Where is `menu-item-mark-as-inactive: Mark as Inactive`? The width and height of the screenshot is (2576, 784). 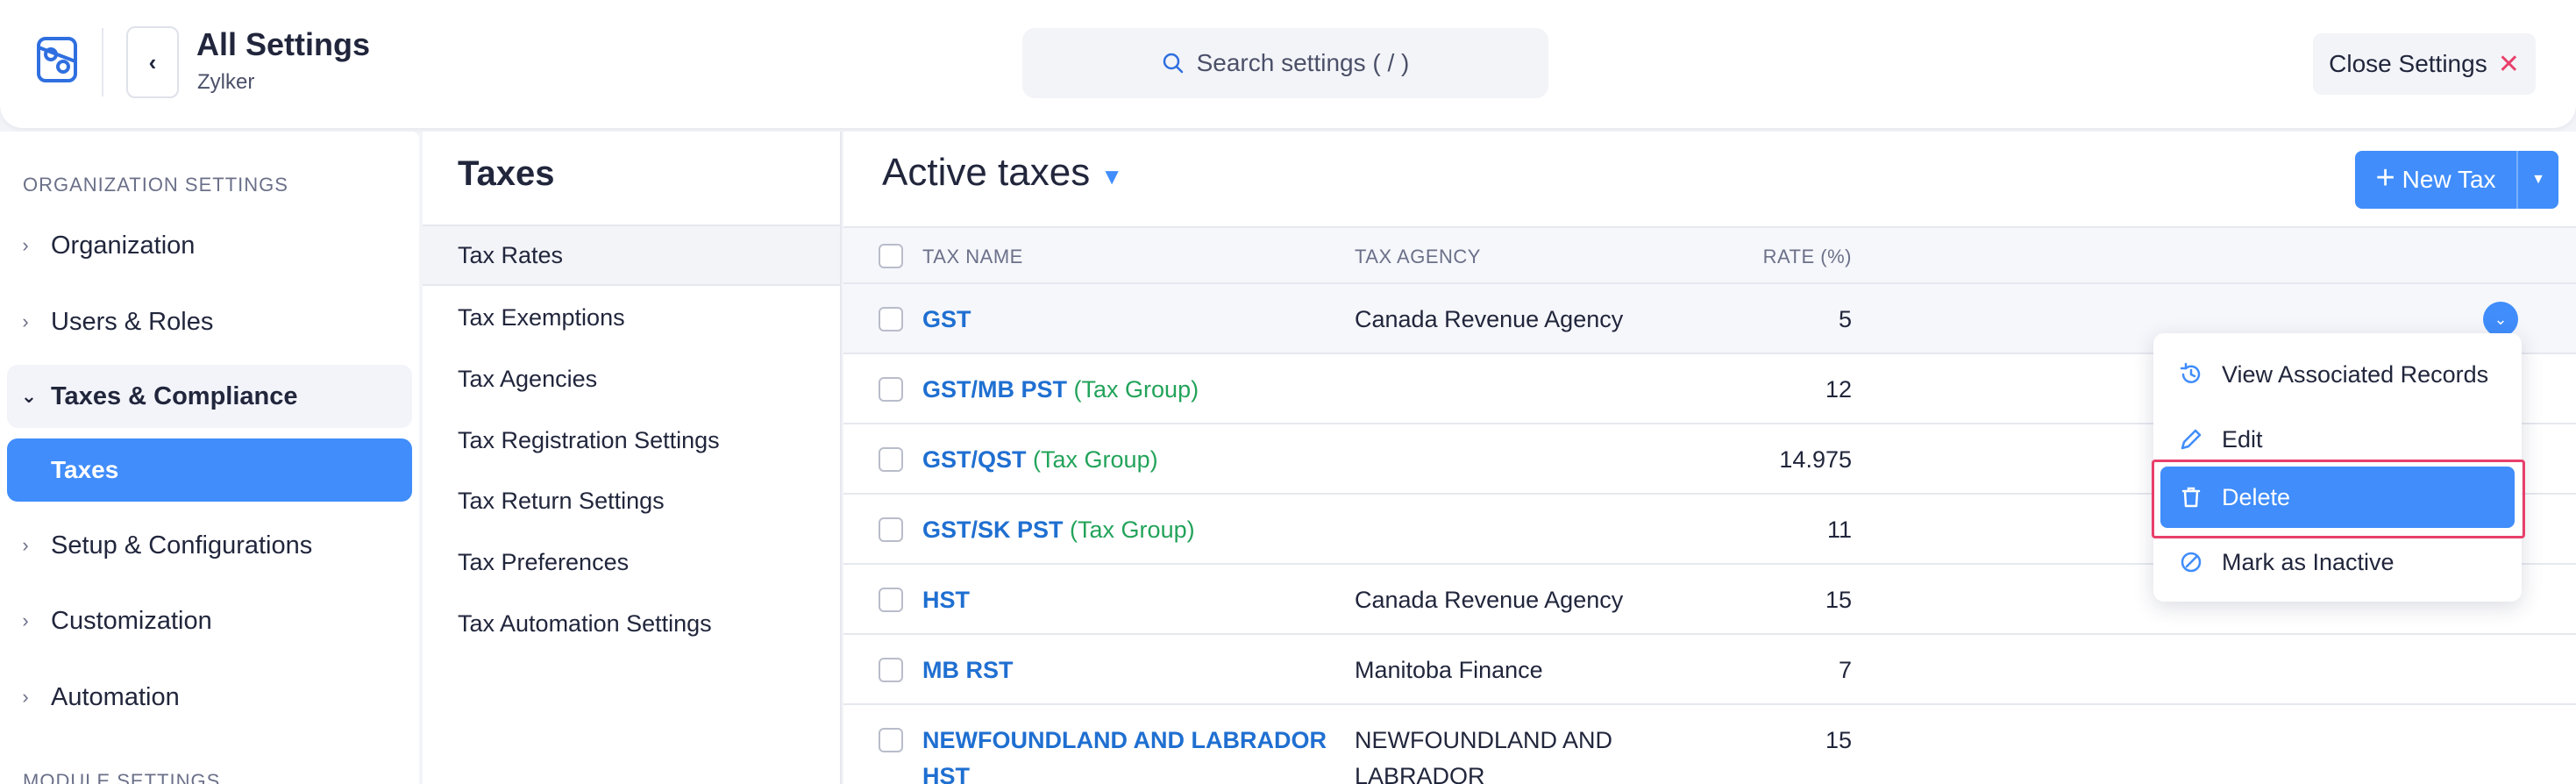 menu-item-mark-as-inactive: Mark as Inactive is located at coordinates (2337, 562).